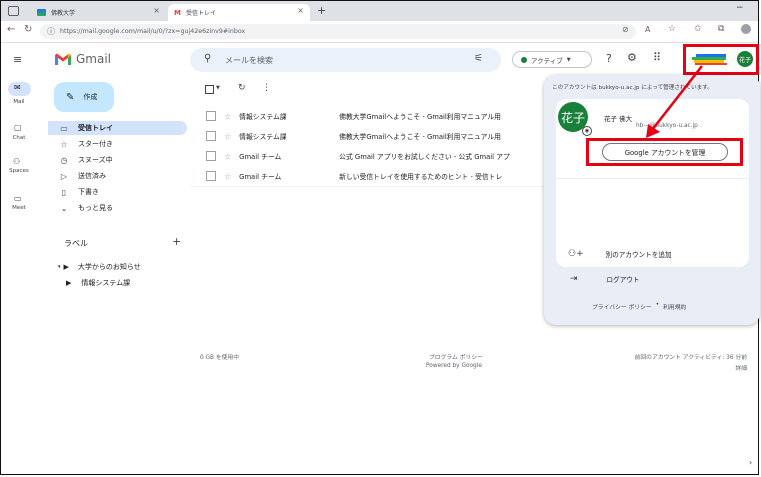  I want to click on collections-icon: ⧉, so click(721, 29).